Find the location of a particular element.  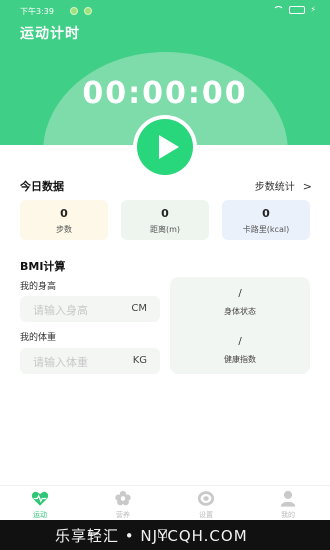

weight-placeholder: 请输入体重 is located at coordinates (60, 362).